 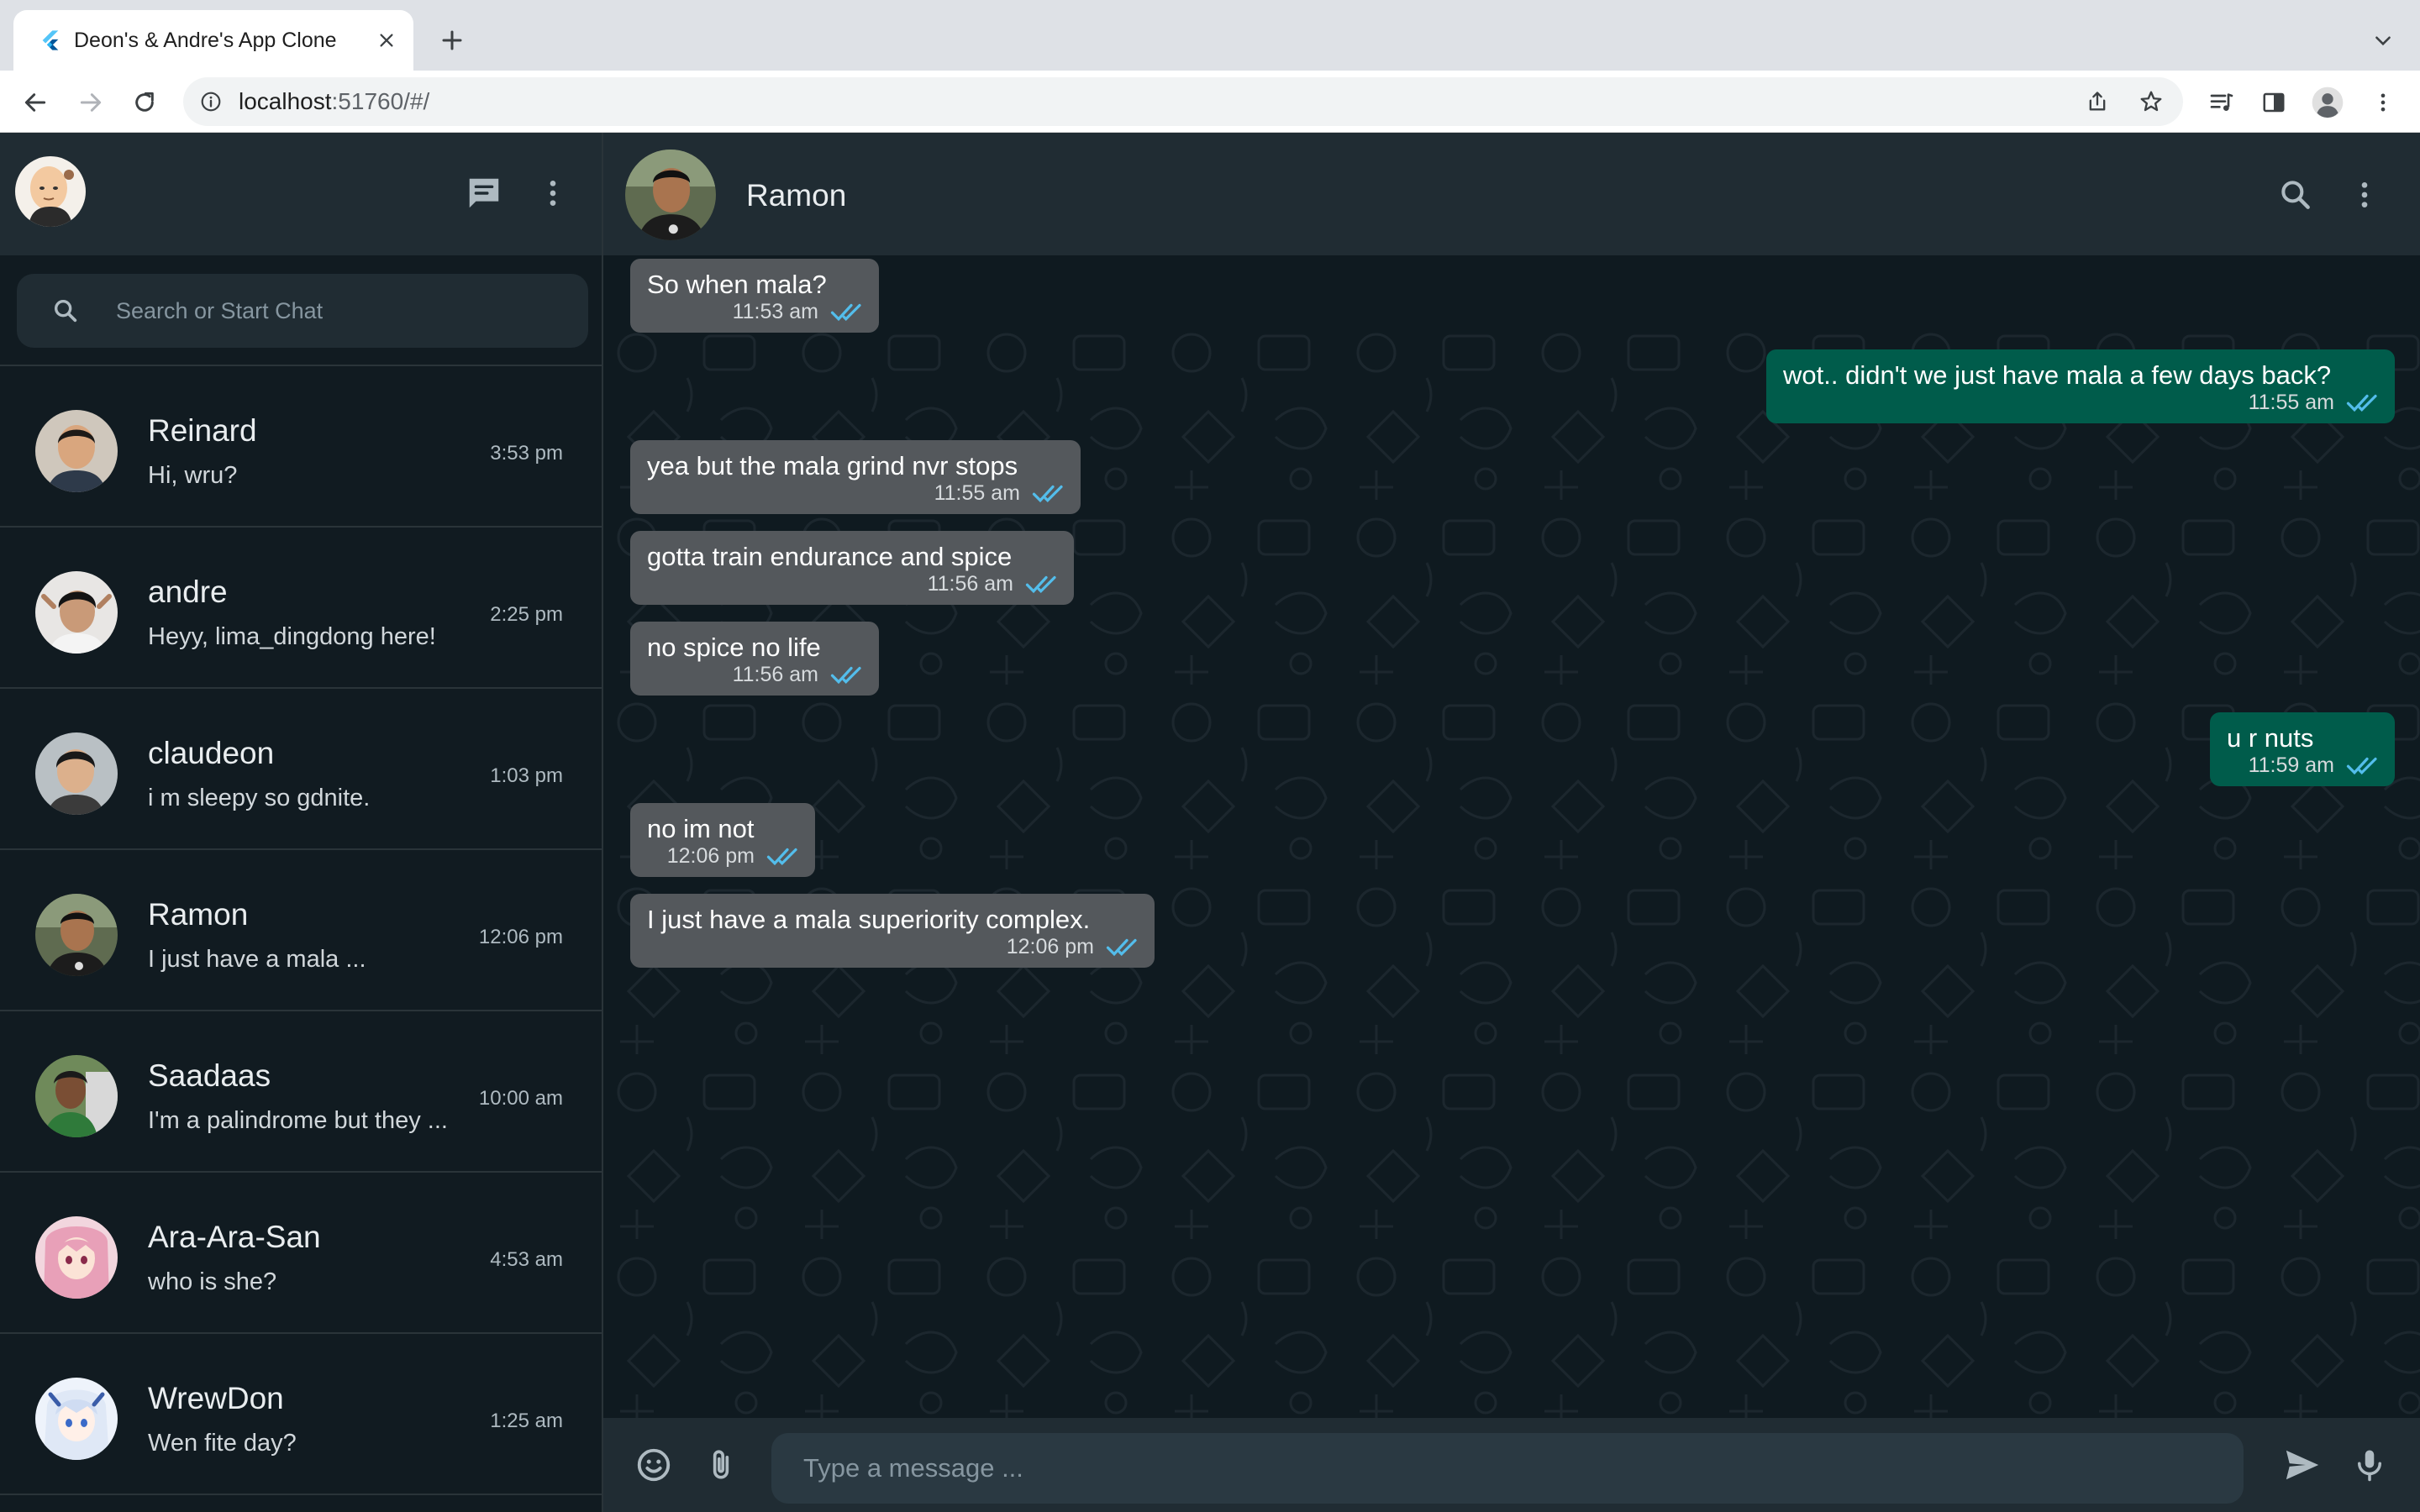 What do you see at coordinates (199, 914) in the screenshot?
I see `chat-name: Ramon` at bounding box center [199, 914].